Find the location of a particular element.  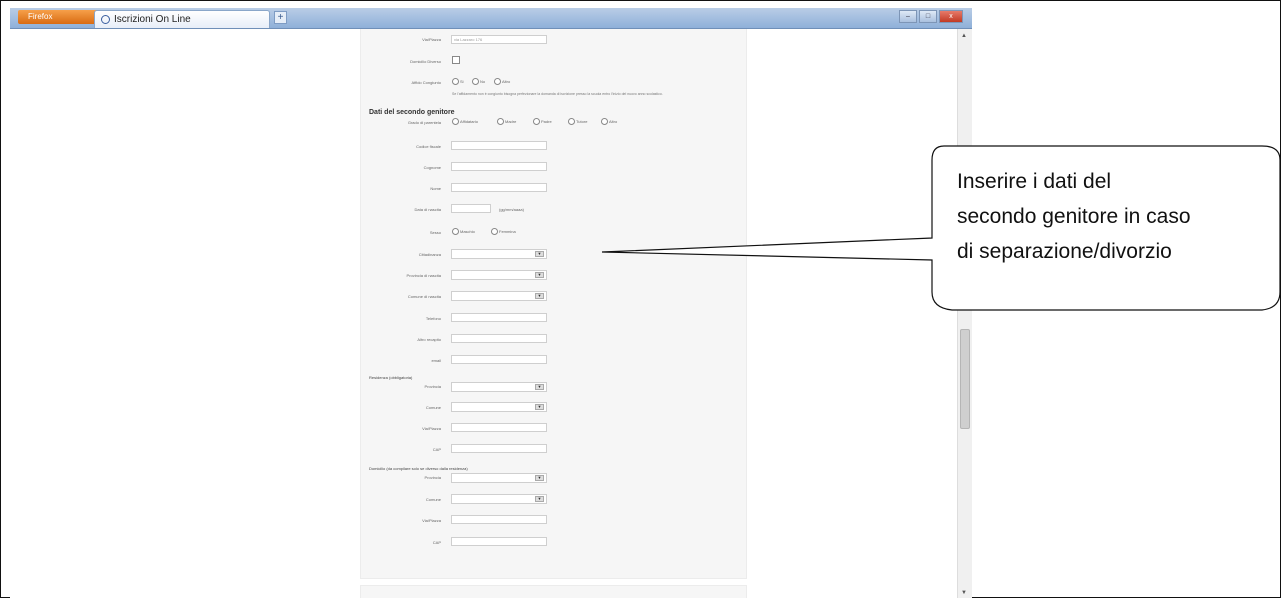

callout-line-2: secondo genitore in caso is located at coordinates (1074, 216).